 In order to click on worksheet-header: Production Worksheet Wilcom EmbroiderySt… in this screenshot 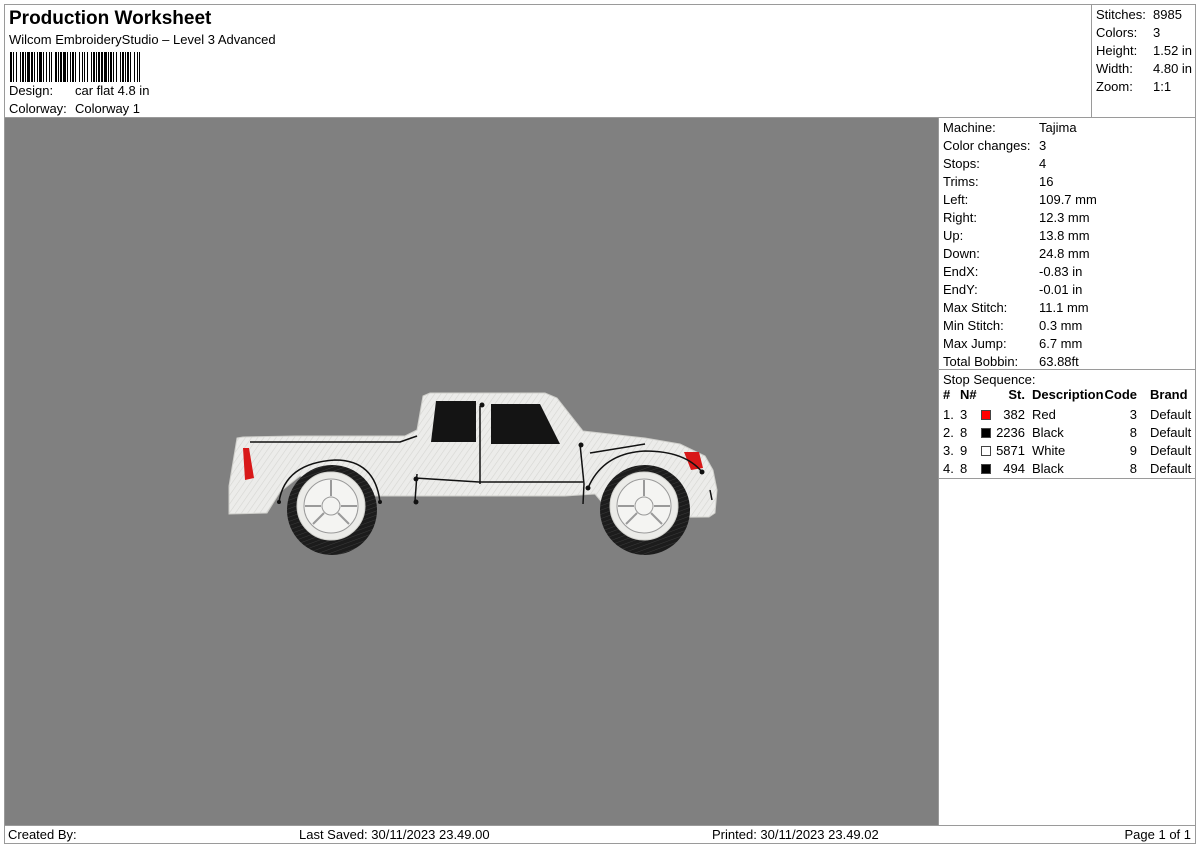, I will do `click(548, 61)`.